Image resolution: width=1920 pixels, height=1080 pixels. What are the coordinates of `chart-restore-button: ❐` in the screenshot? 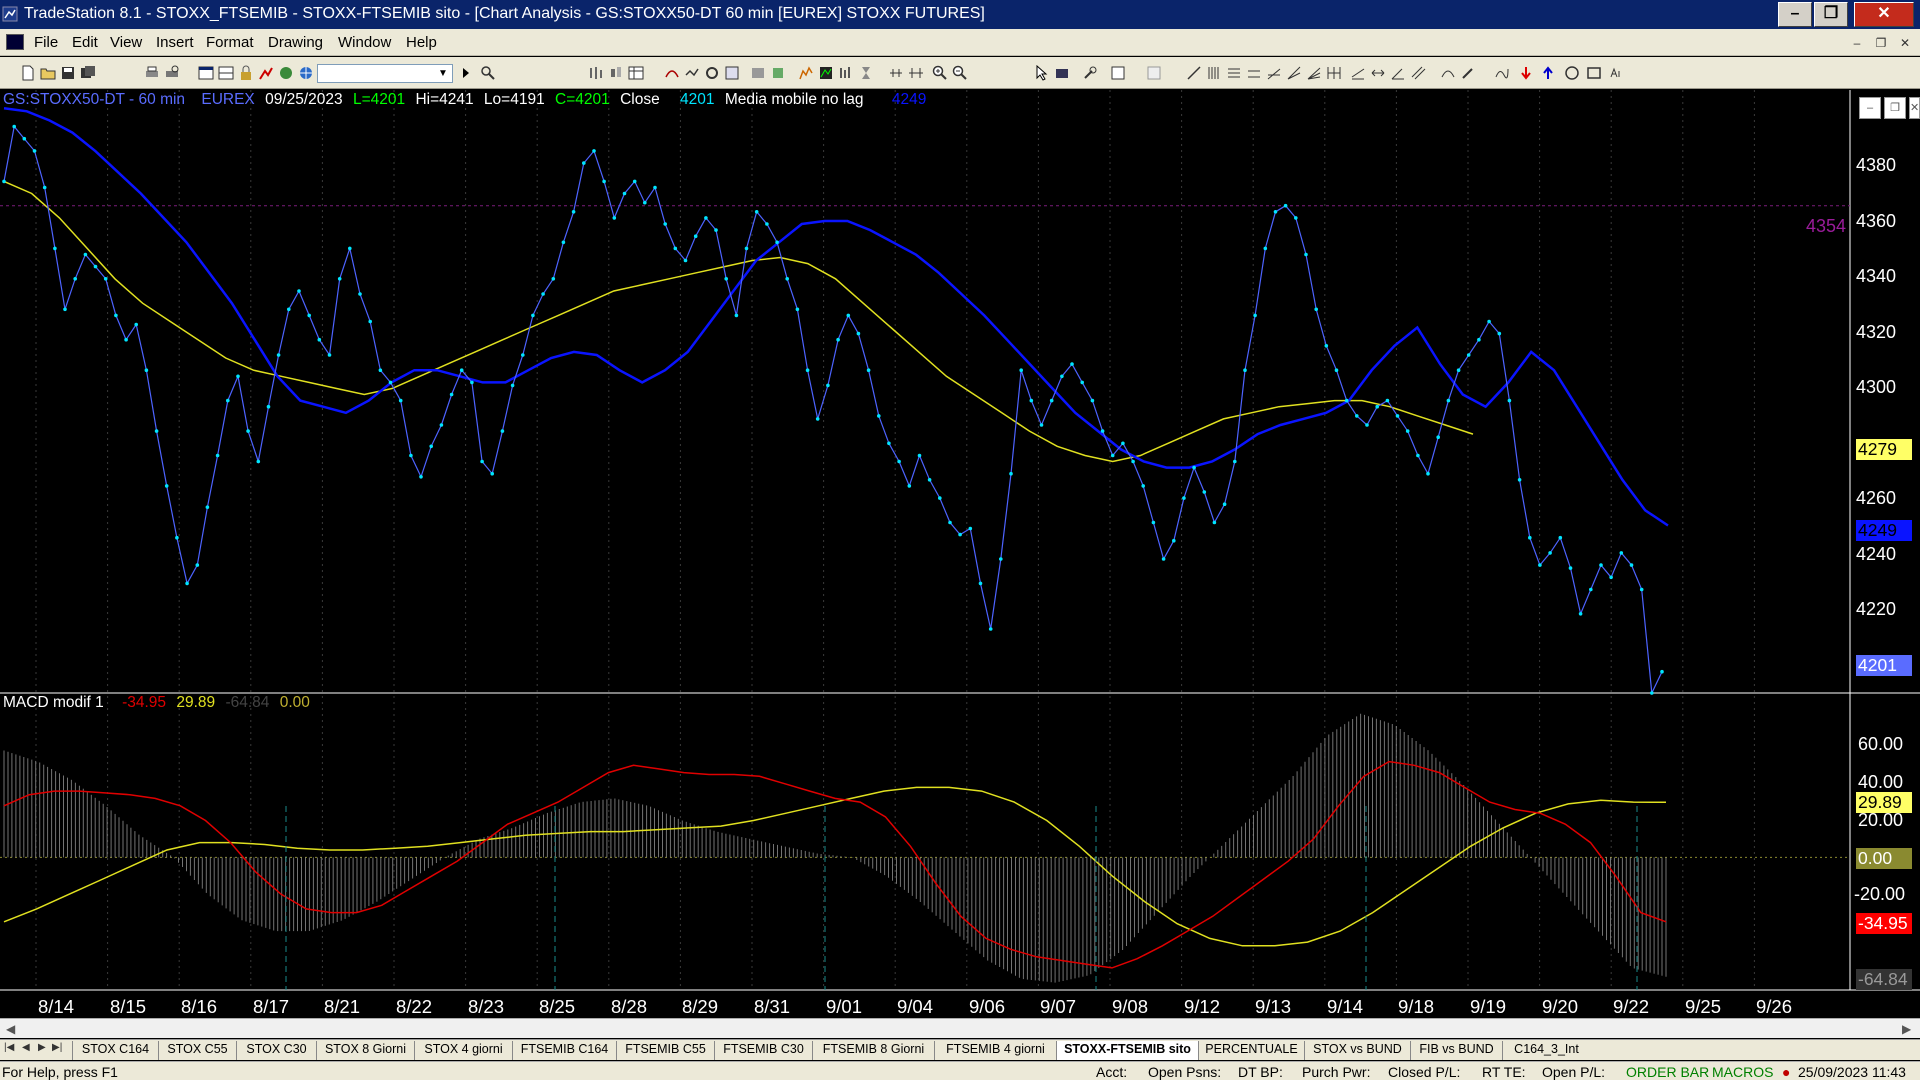 It's located at (1895, 108).